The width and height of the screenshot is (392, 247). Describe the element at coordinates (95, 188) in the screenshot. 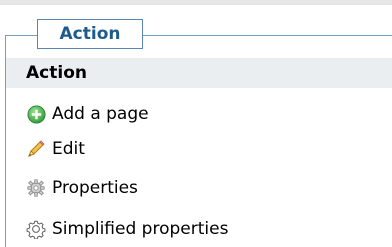

I see `menu-item-label: Properties` at that location.